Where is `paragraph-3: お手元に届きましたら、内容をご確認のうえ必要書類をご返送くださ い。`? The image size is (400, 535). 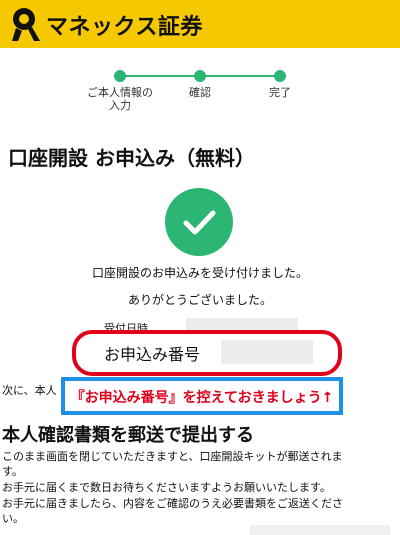
paragraph-3: お手元に届きましたら、内容をご確認のうえ必要書類をご返送くださ い。 is located at coordinates (172, 511).